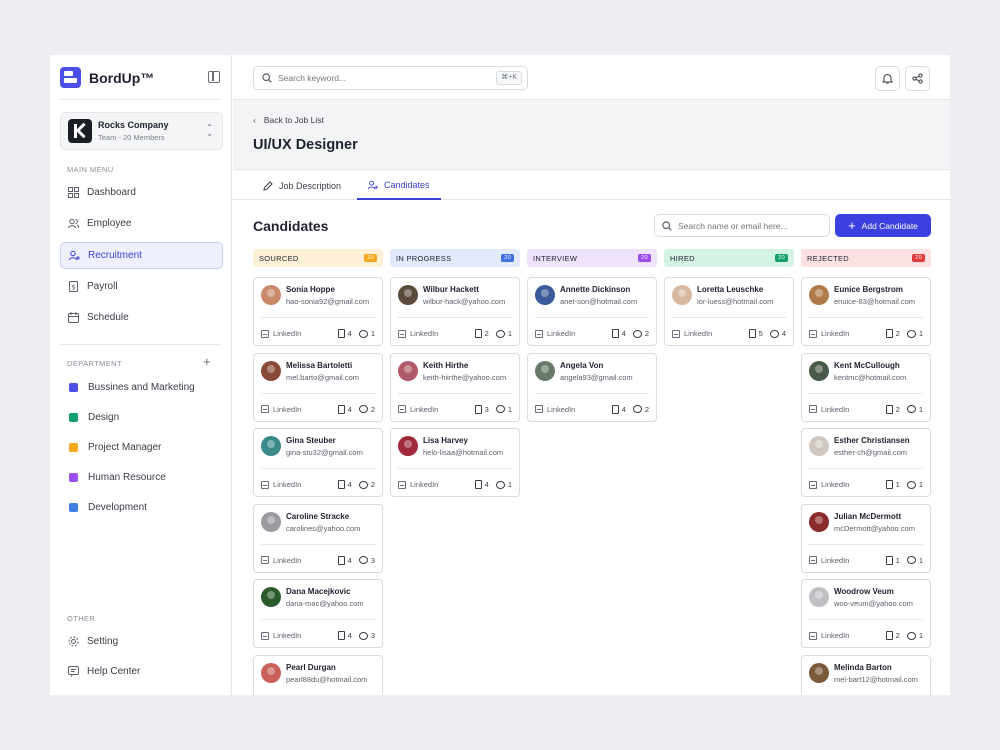  Describe the element at coordinates (141, 417) in the screenshot. I see `department-item: Design` at that location.